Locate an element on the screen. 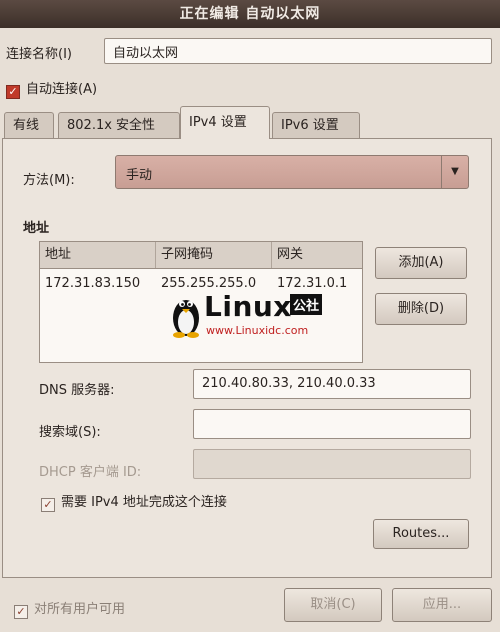 The height and width of the screenshot is (632, 500). tab-wired: 有线 is located at coordinates (29, 125).